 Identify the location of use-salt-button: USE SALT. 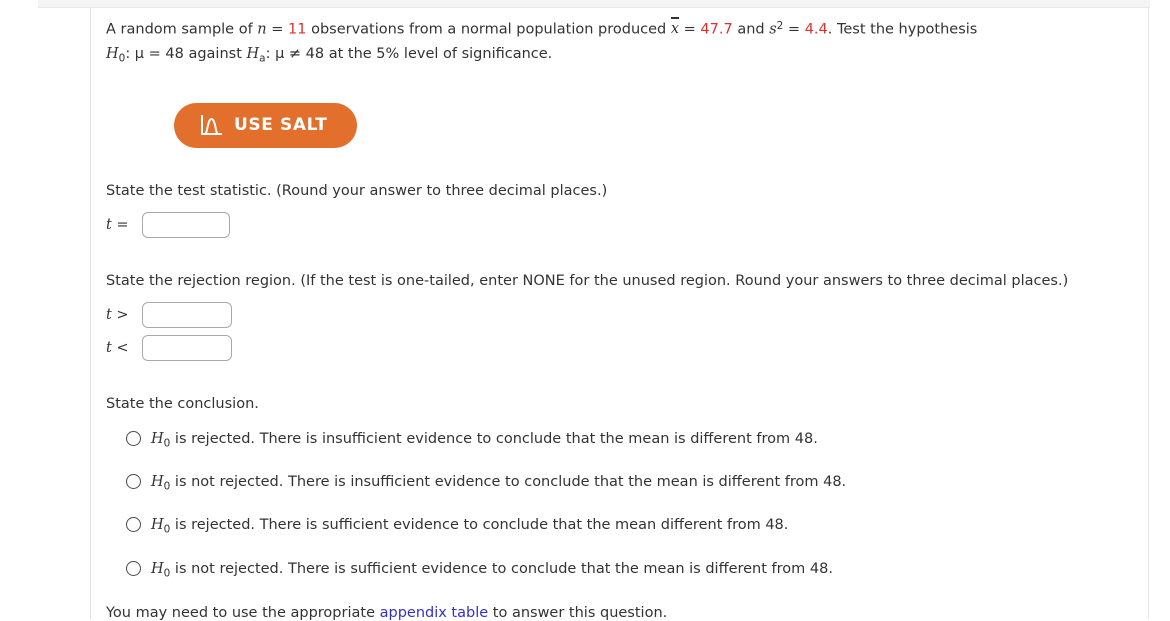
(266, 125).